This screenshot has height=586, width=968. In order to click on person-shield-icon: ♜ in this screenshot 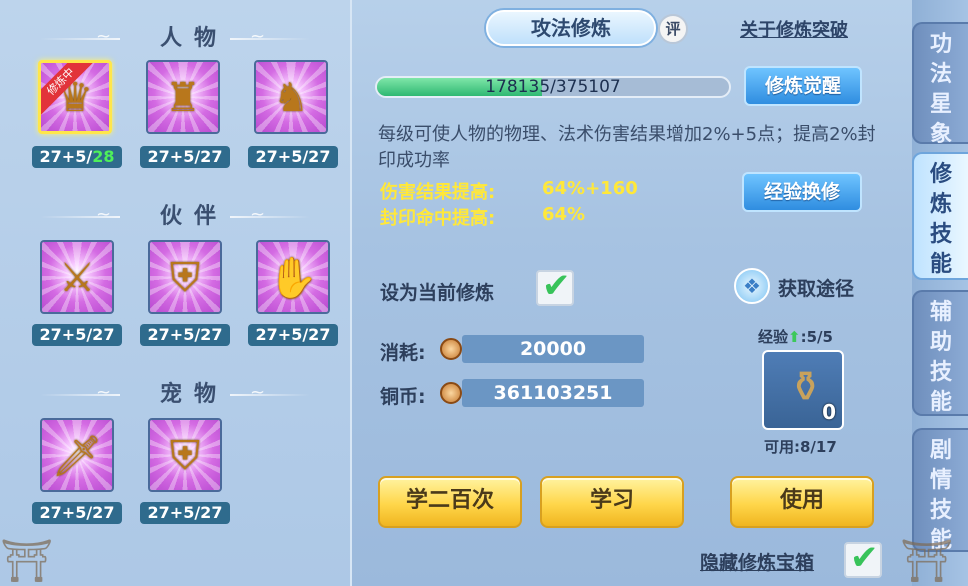, I will do `click(183, 98)`.